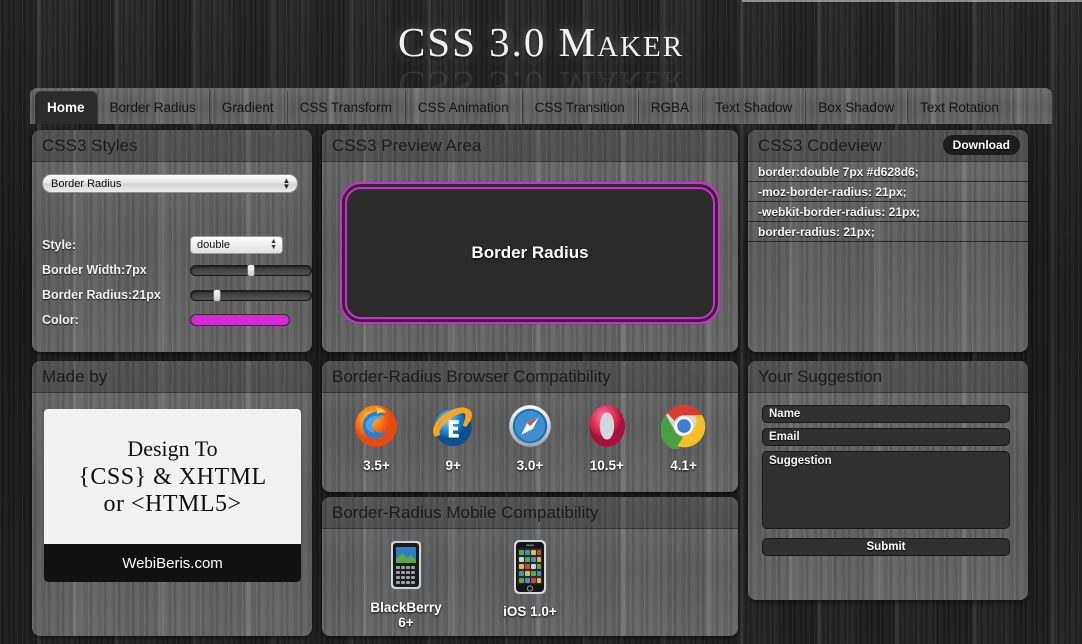 The height and width of the screenshot is (644, 1082). What do you see at coordinates (959, 107) in the screenshot?
I see `tab-text-rotation: Text Rotation` at bounding box center [959, 107].